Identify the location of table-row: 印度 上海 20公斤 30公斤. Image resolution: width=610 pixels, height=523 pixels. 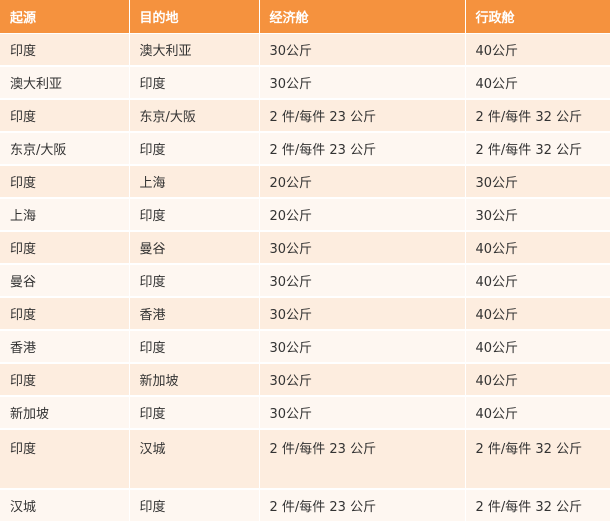
(305, 182).